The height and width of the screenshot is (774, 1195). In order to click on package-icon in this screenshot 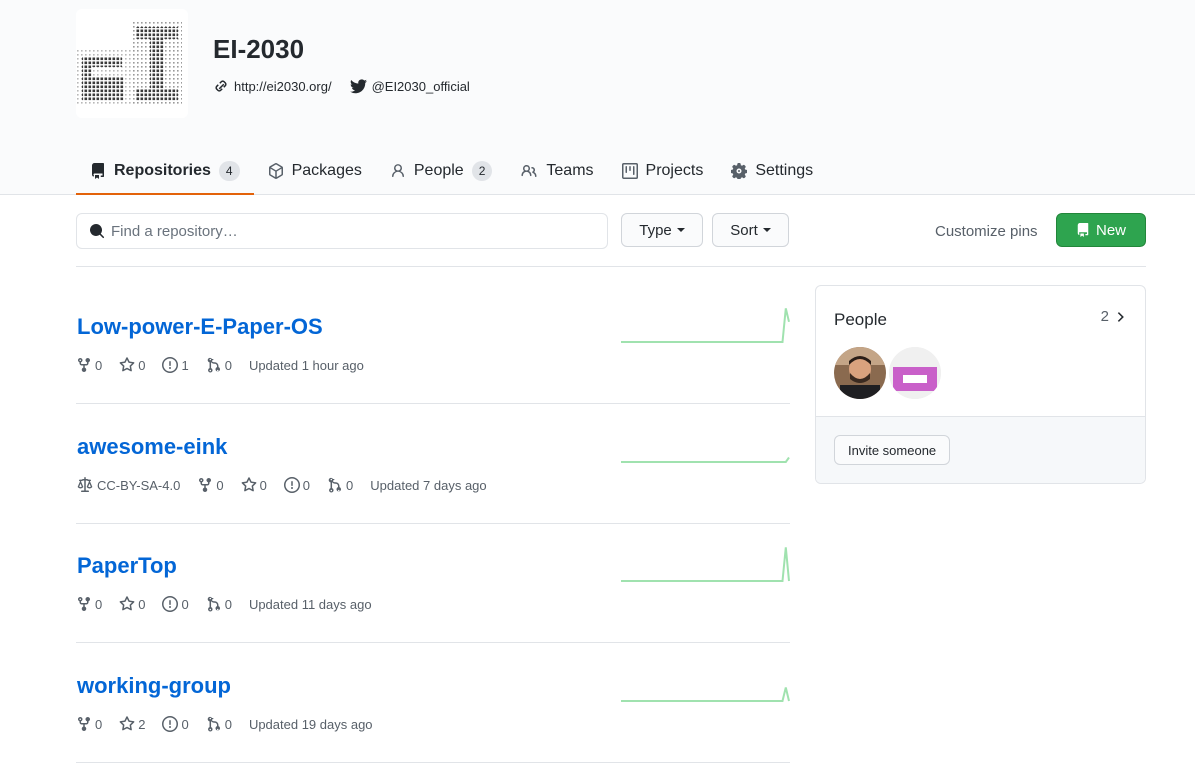, I will do `click(275, 170)`.